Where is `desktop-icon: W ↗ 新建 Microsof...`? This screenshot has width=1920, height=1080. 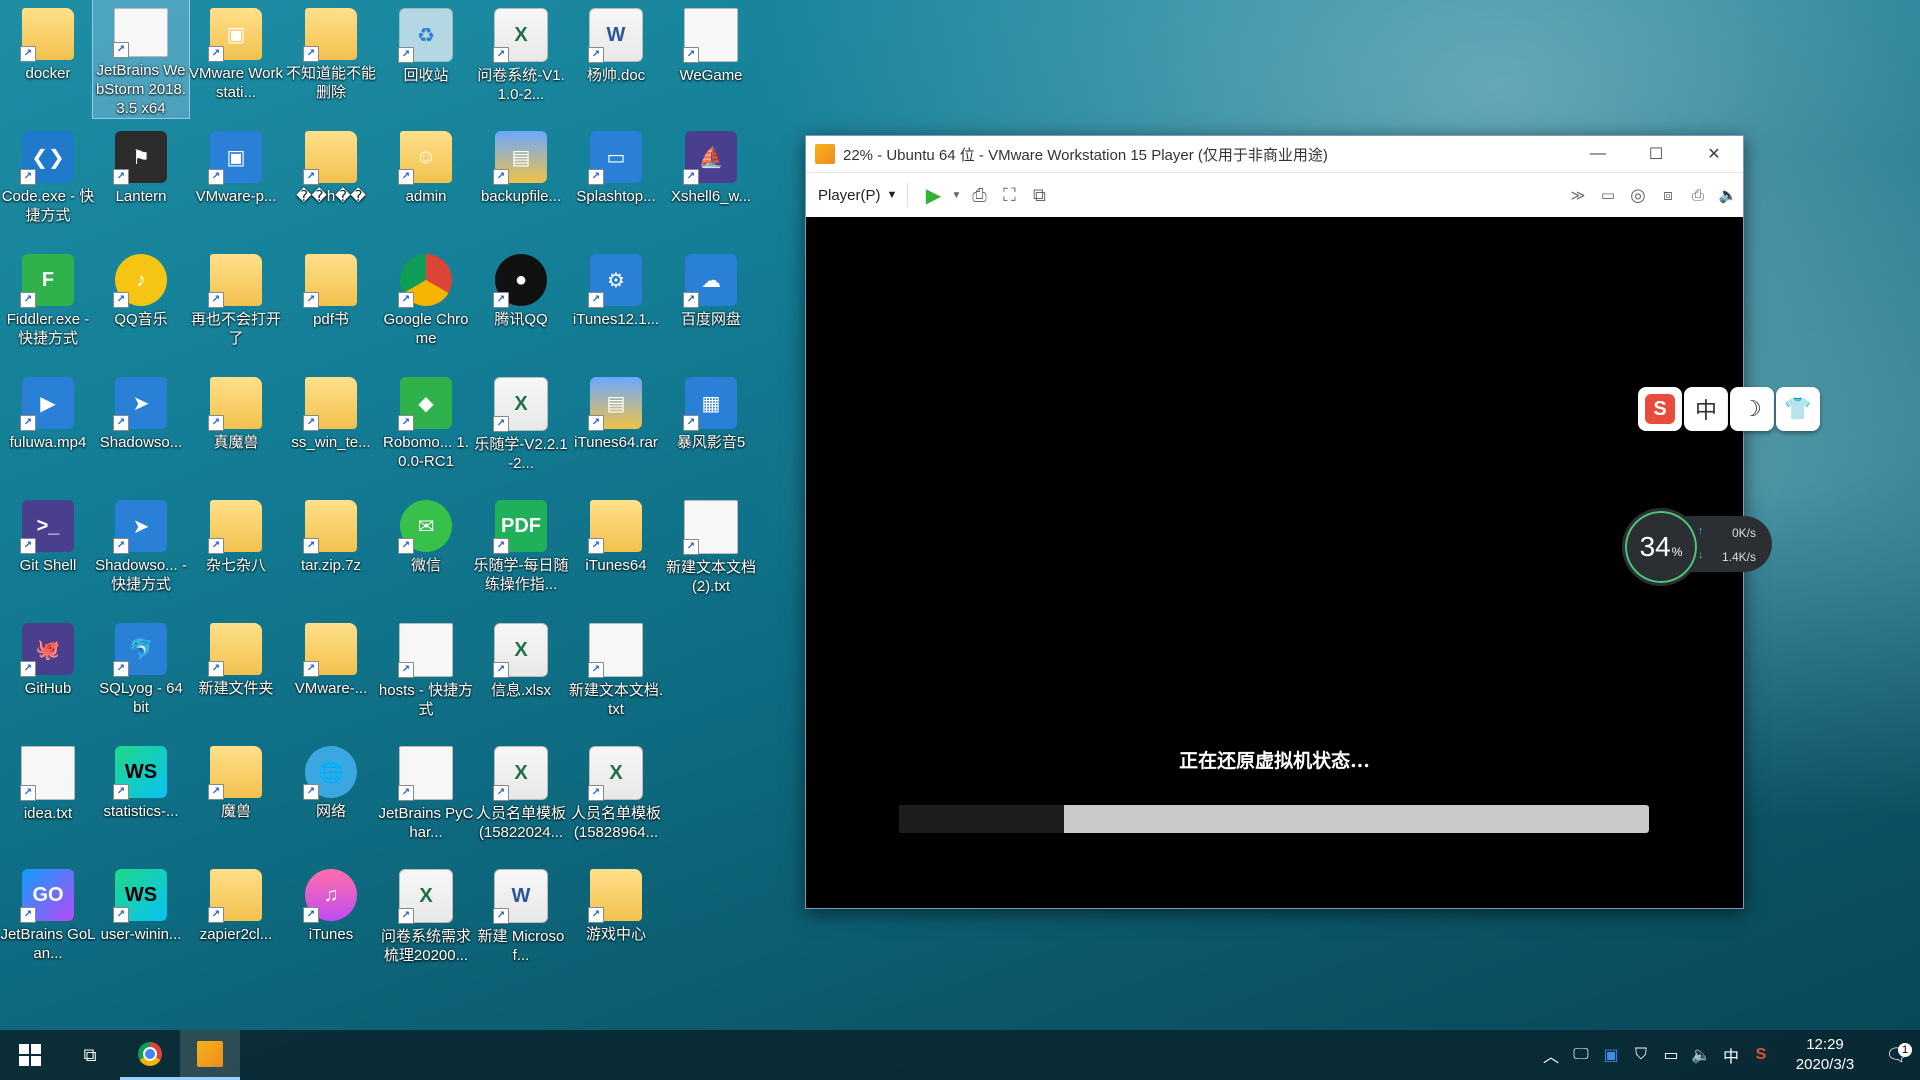
desktop-icon: W ↗ 新建 Microsof... is located at coordinates (521, 920).